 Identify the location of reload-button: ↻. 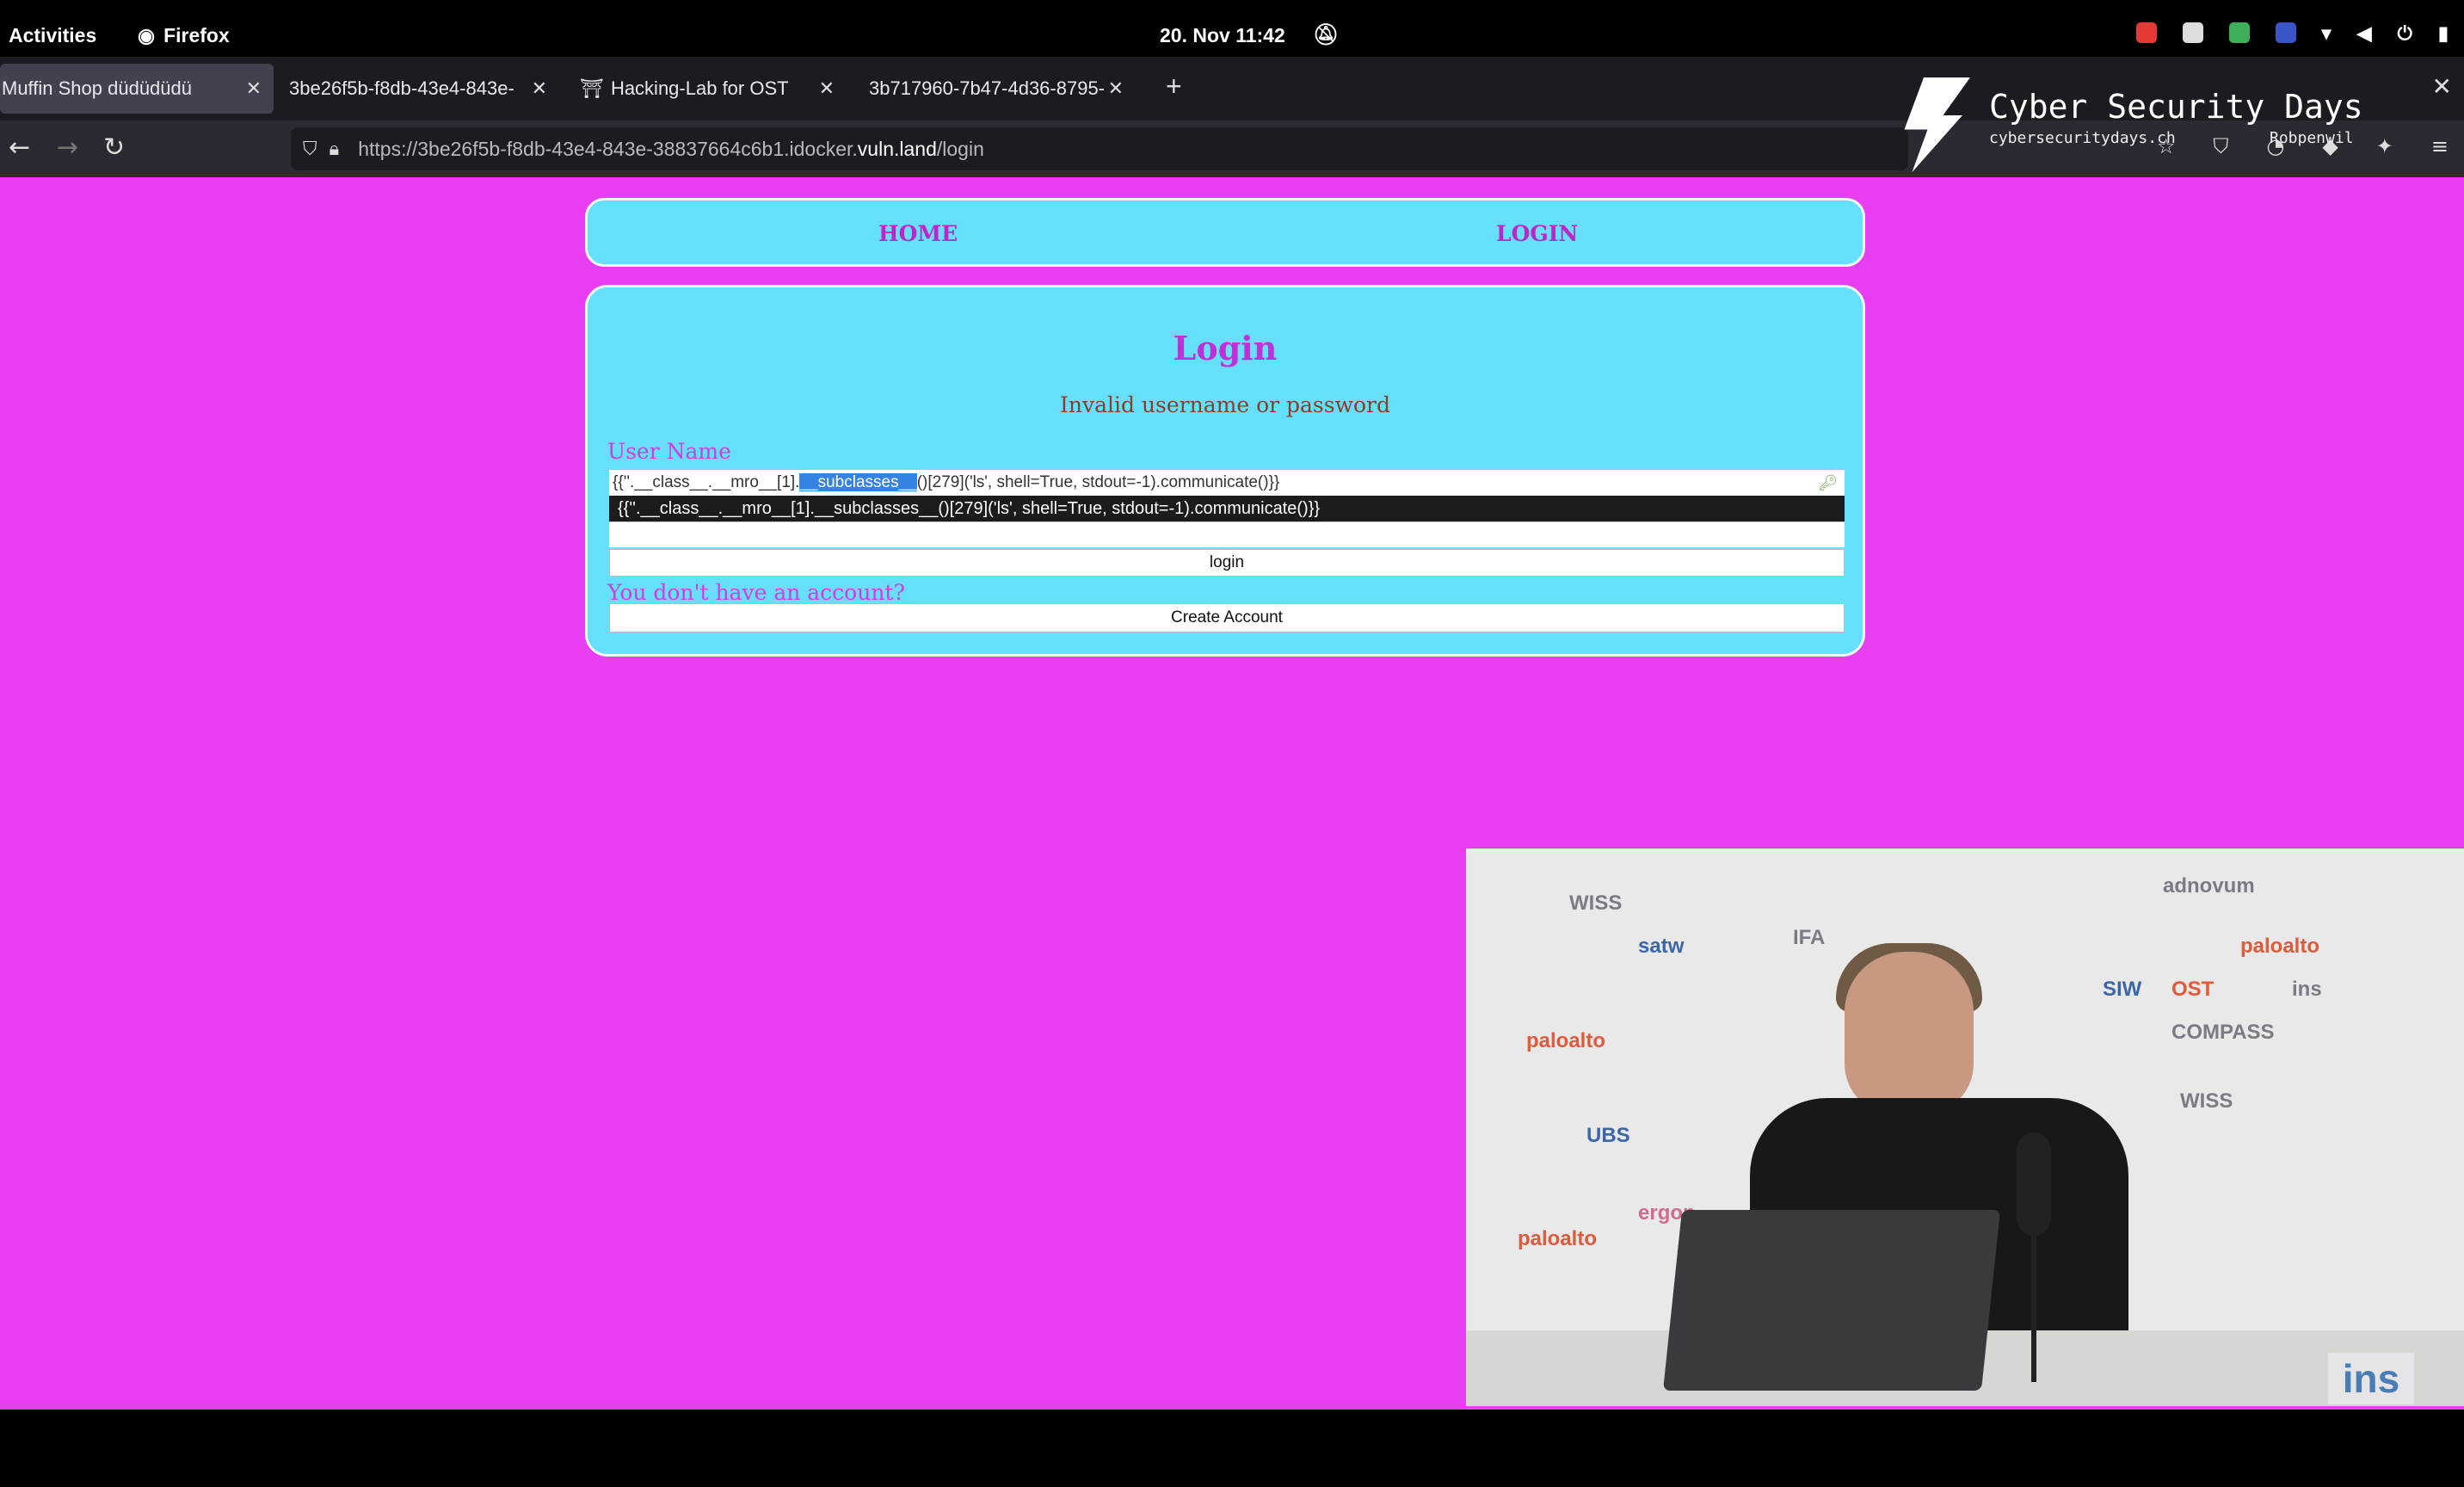
(114, 148).